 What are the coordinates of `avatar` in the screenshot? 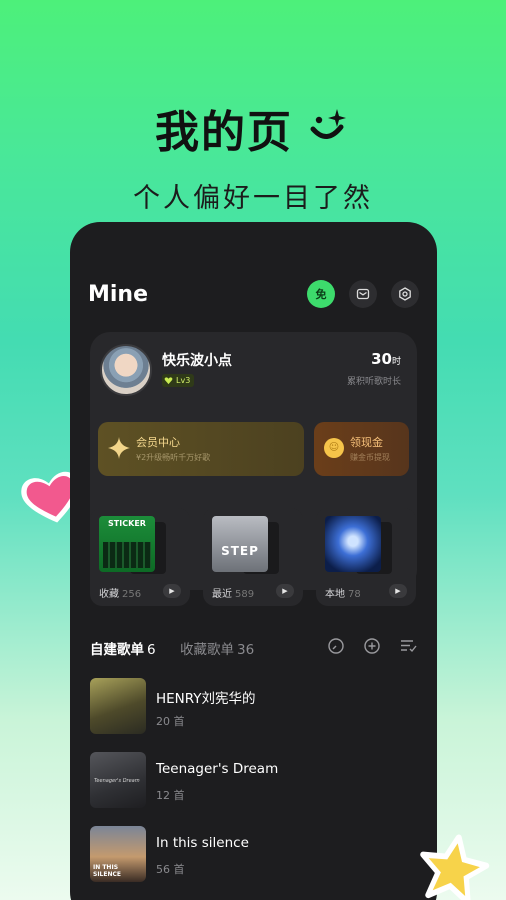 It's located at (126, 370).